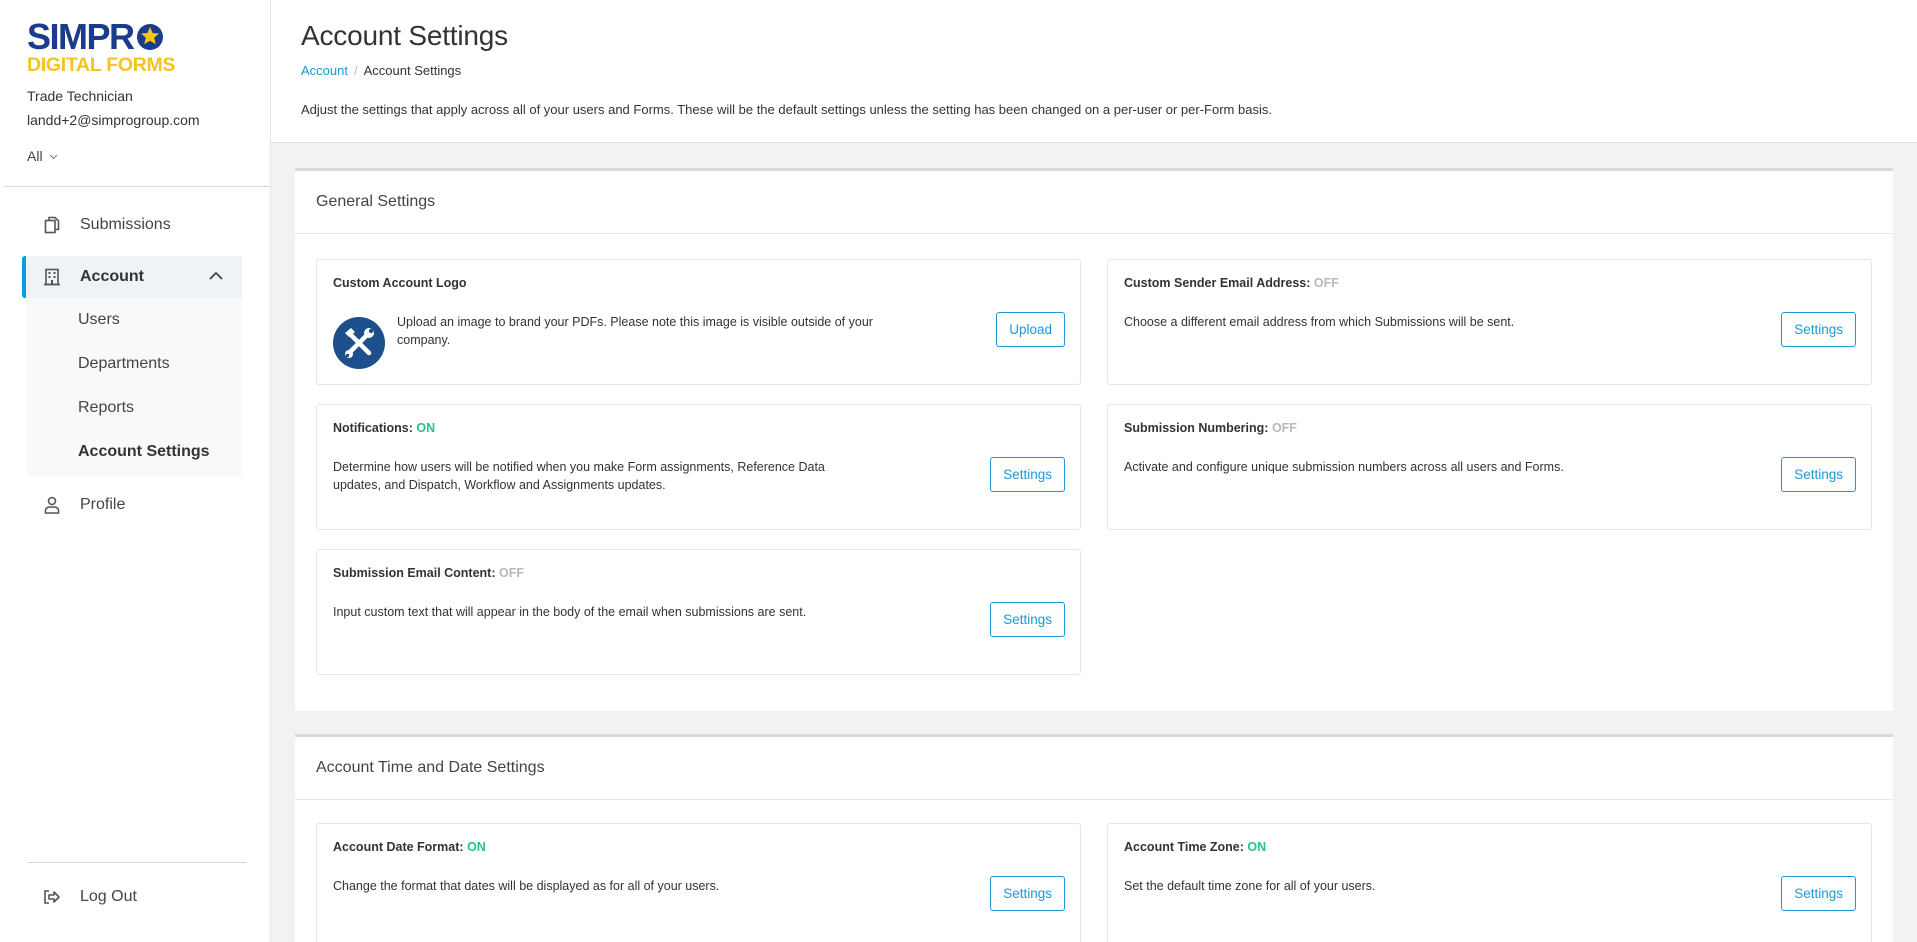 The width and height of the screenshot is (1917, 942). Describe the element at coordinates (53, 156) in the screenshot. I see `chevron-down-icon` at that location.